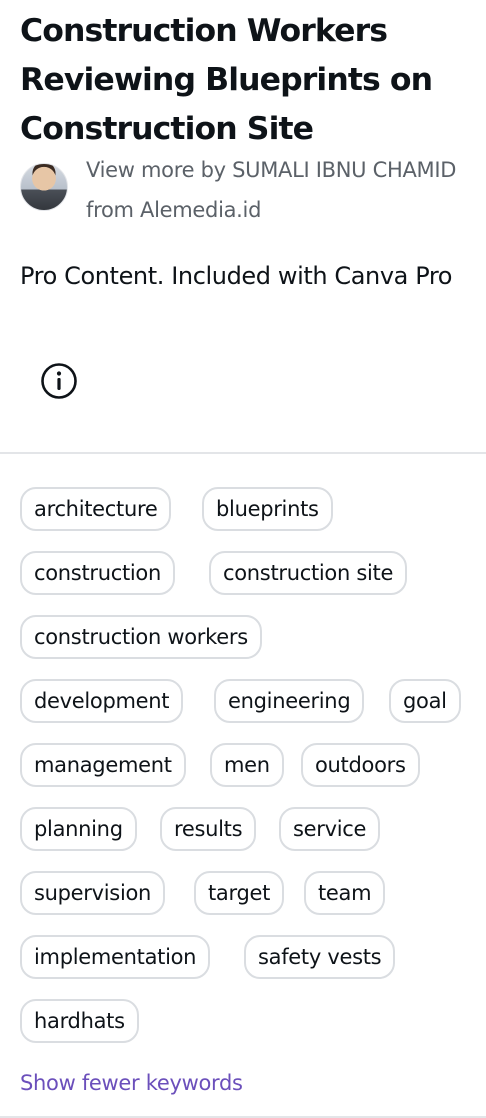  What do you see at coordinates (96, 509) in the screenshot?
I see `keyword-chip: architecture` at bounding box center [96, 509].